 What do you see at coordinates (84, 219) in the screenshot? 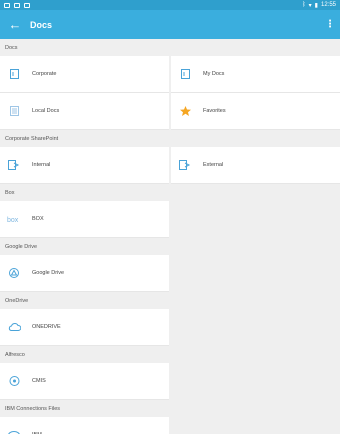
I see `repository-item-box: box BOX` at bounding box center [84, 219].